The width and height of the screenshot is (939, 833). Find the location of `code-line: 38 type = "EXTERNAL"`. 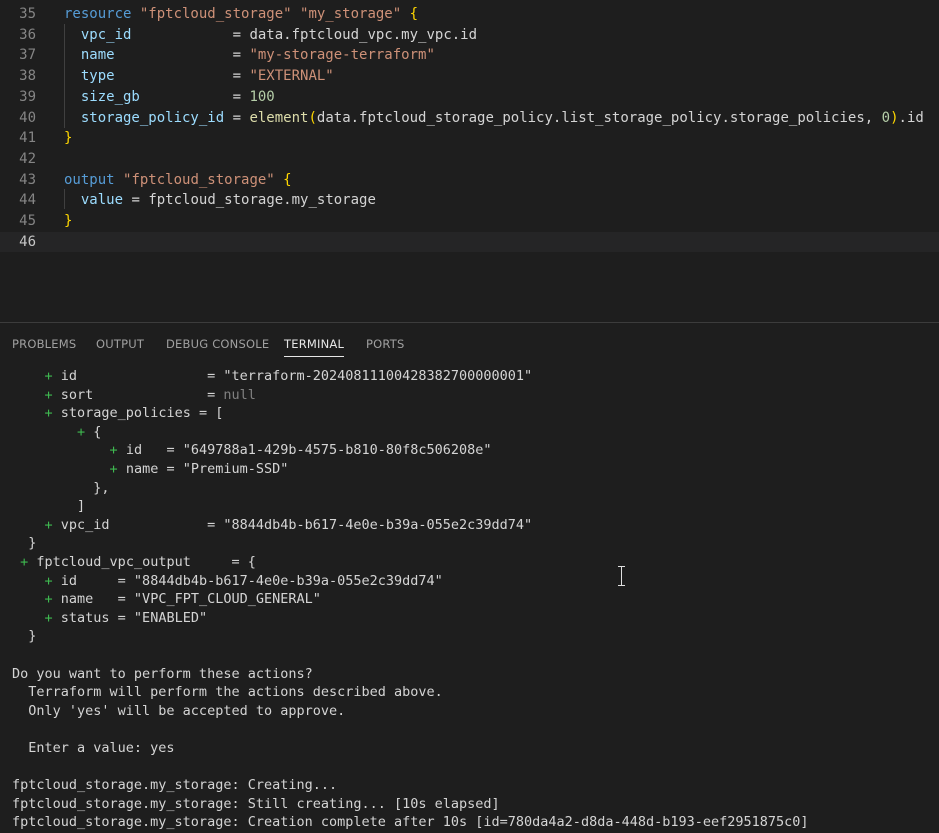

code-line: 38 type = "EXTERNAL" is located at coordinates (469, 76).